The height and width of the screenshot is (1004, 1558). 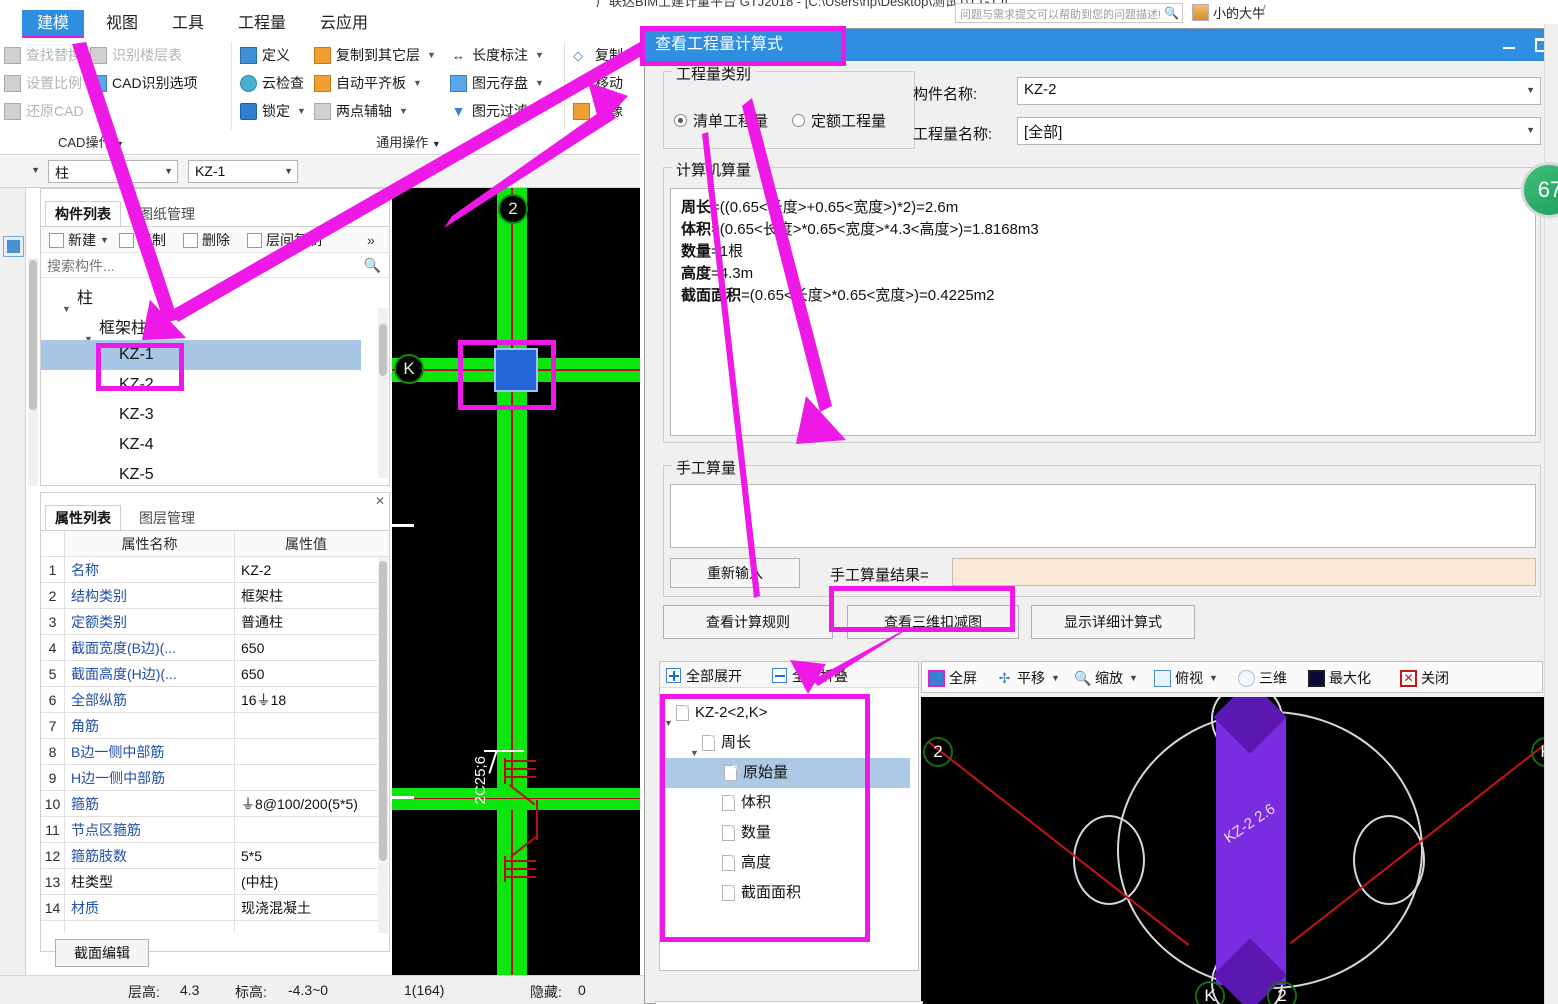 What do you see at coordinates (284, 240) in the screenshot?
I see `copy-between-floors-button: 层间复制` at bounding box center [284, 240].